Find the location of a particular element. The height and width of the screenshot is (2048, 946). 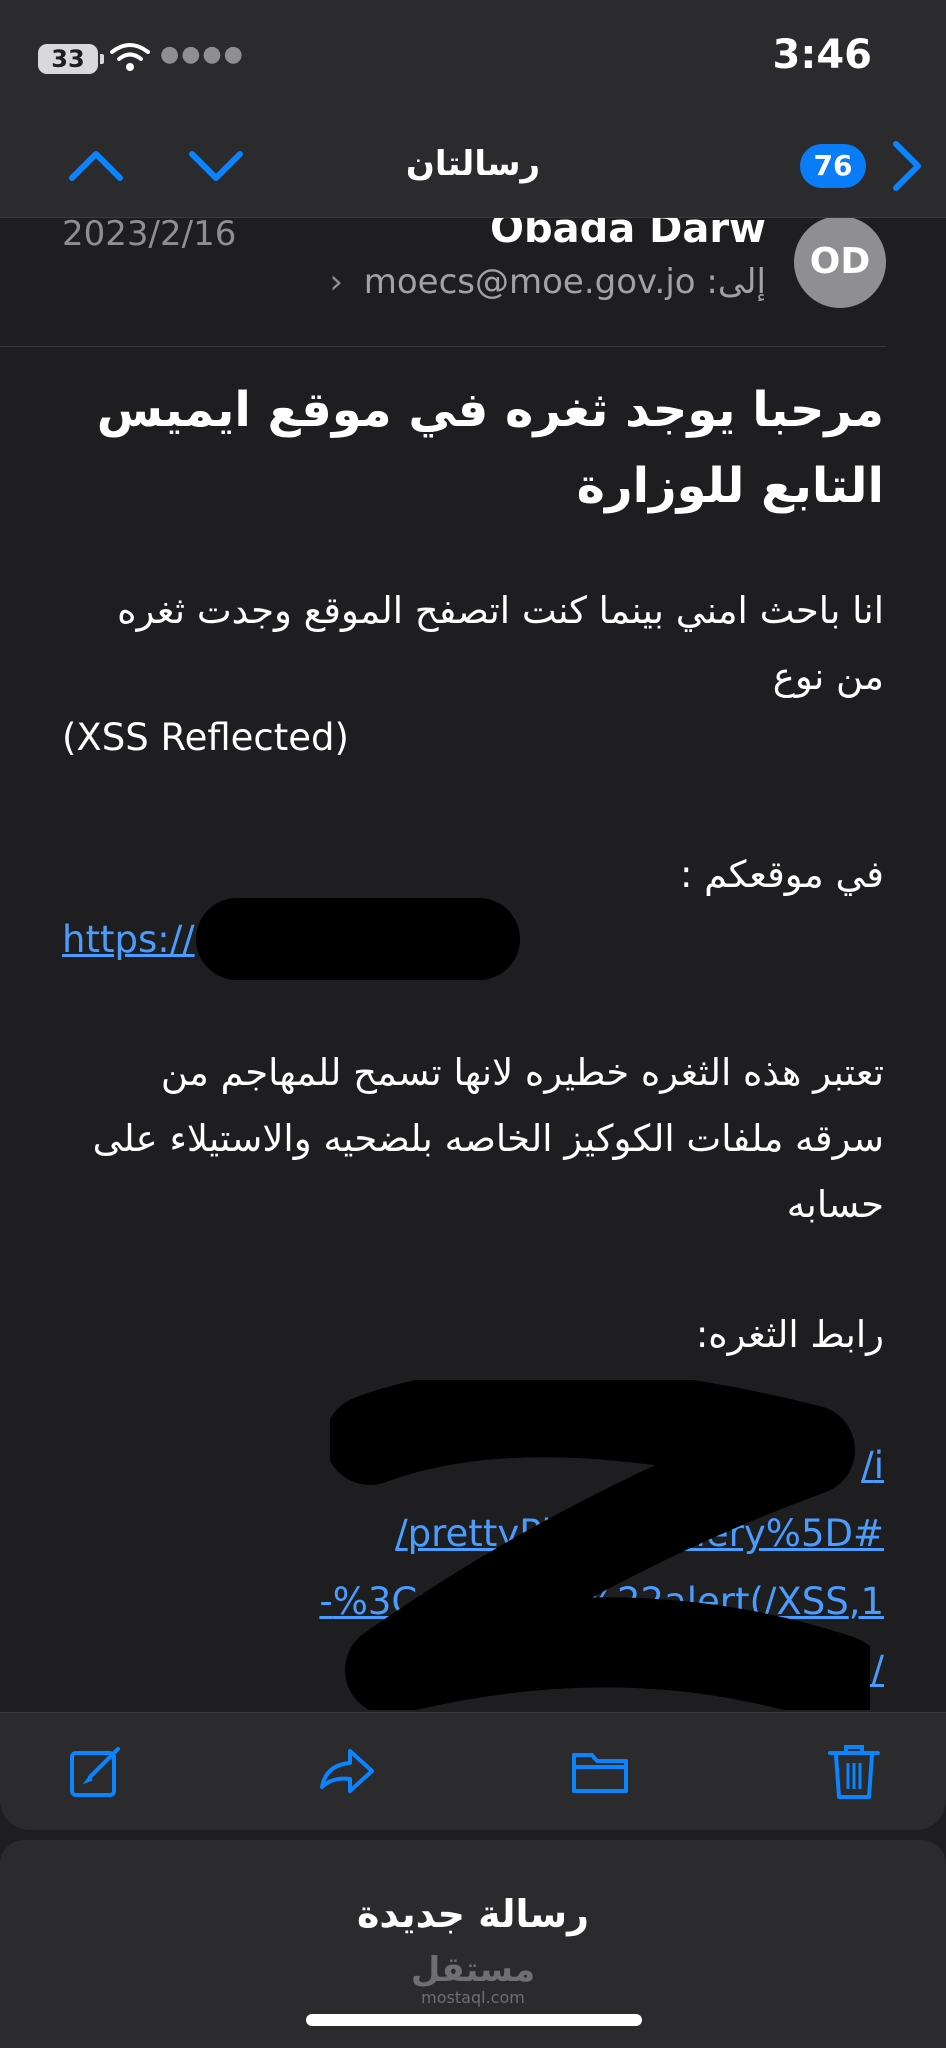

site-link: https:// is located at coordinates (128, 939).